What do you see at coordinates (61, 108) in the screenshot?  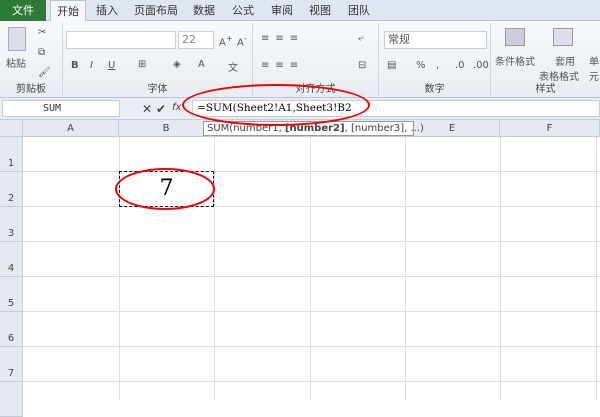 I see `name-box: SUM` at bounding box center [61, 108].